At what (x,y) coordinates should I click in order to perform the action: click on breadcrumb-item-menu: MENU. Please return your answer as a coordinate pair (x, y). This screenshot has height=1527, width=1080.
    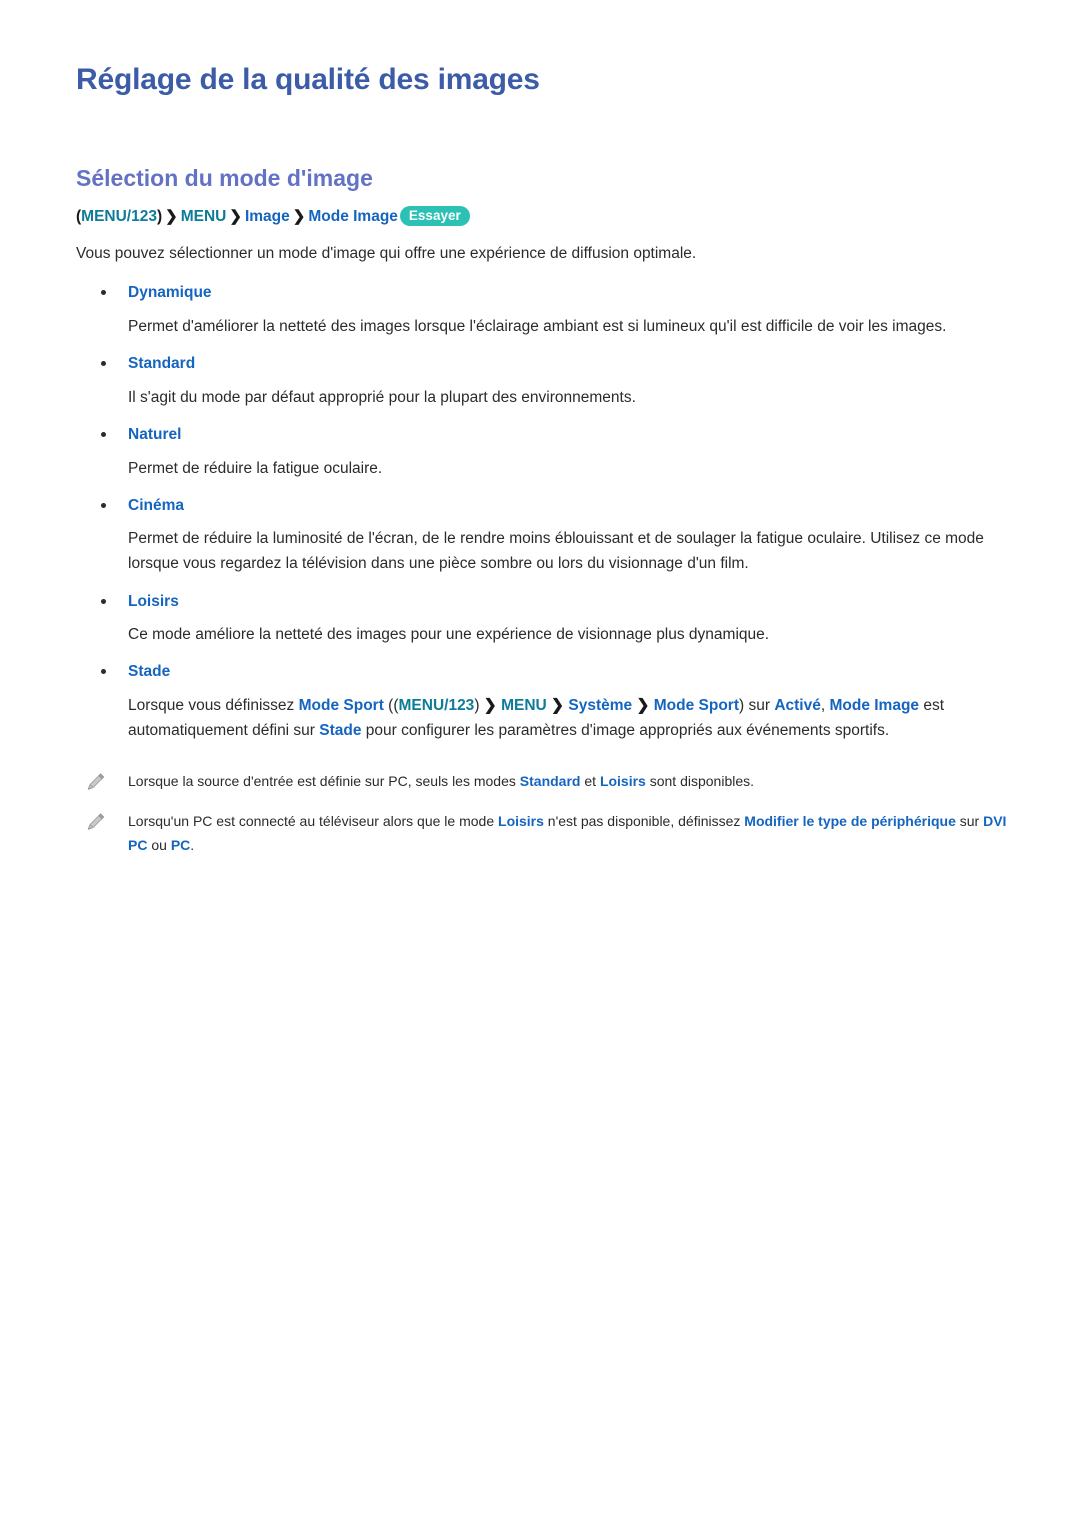
    Looking at the image, I should click on (204, 216).